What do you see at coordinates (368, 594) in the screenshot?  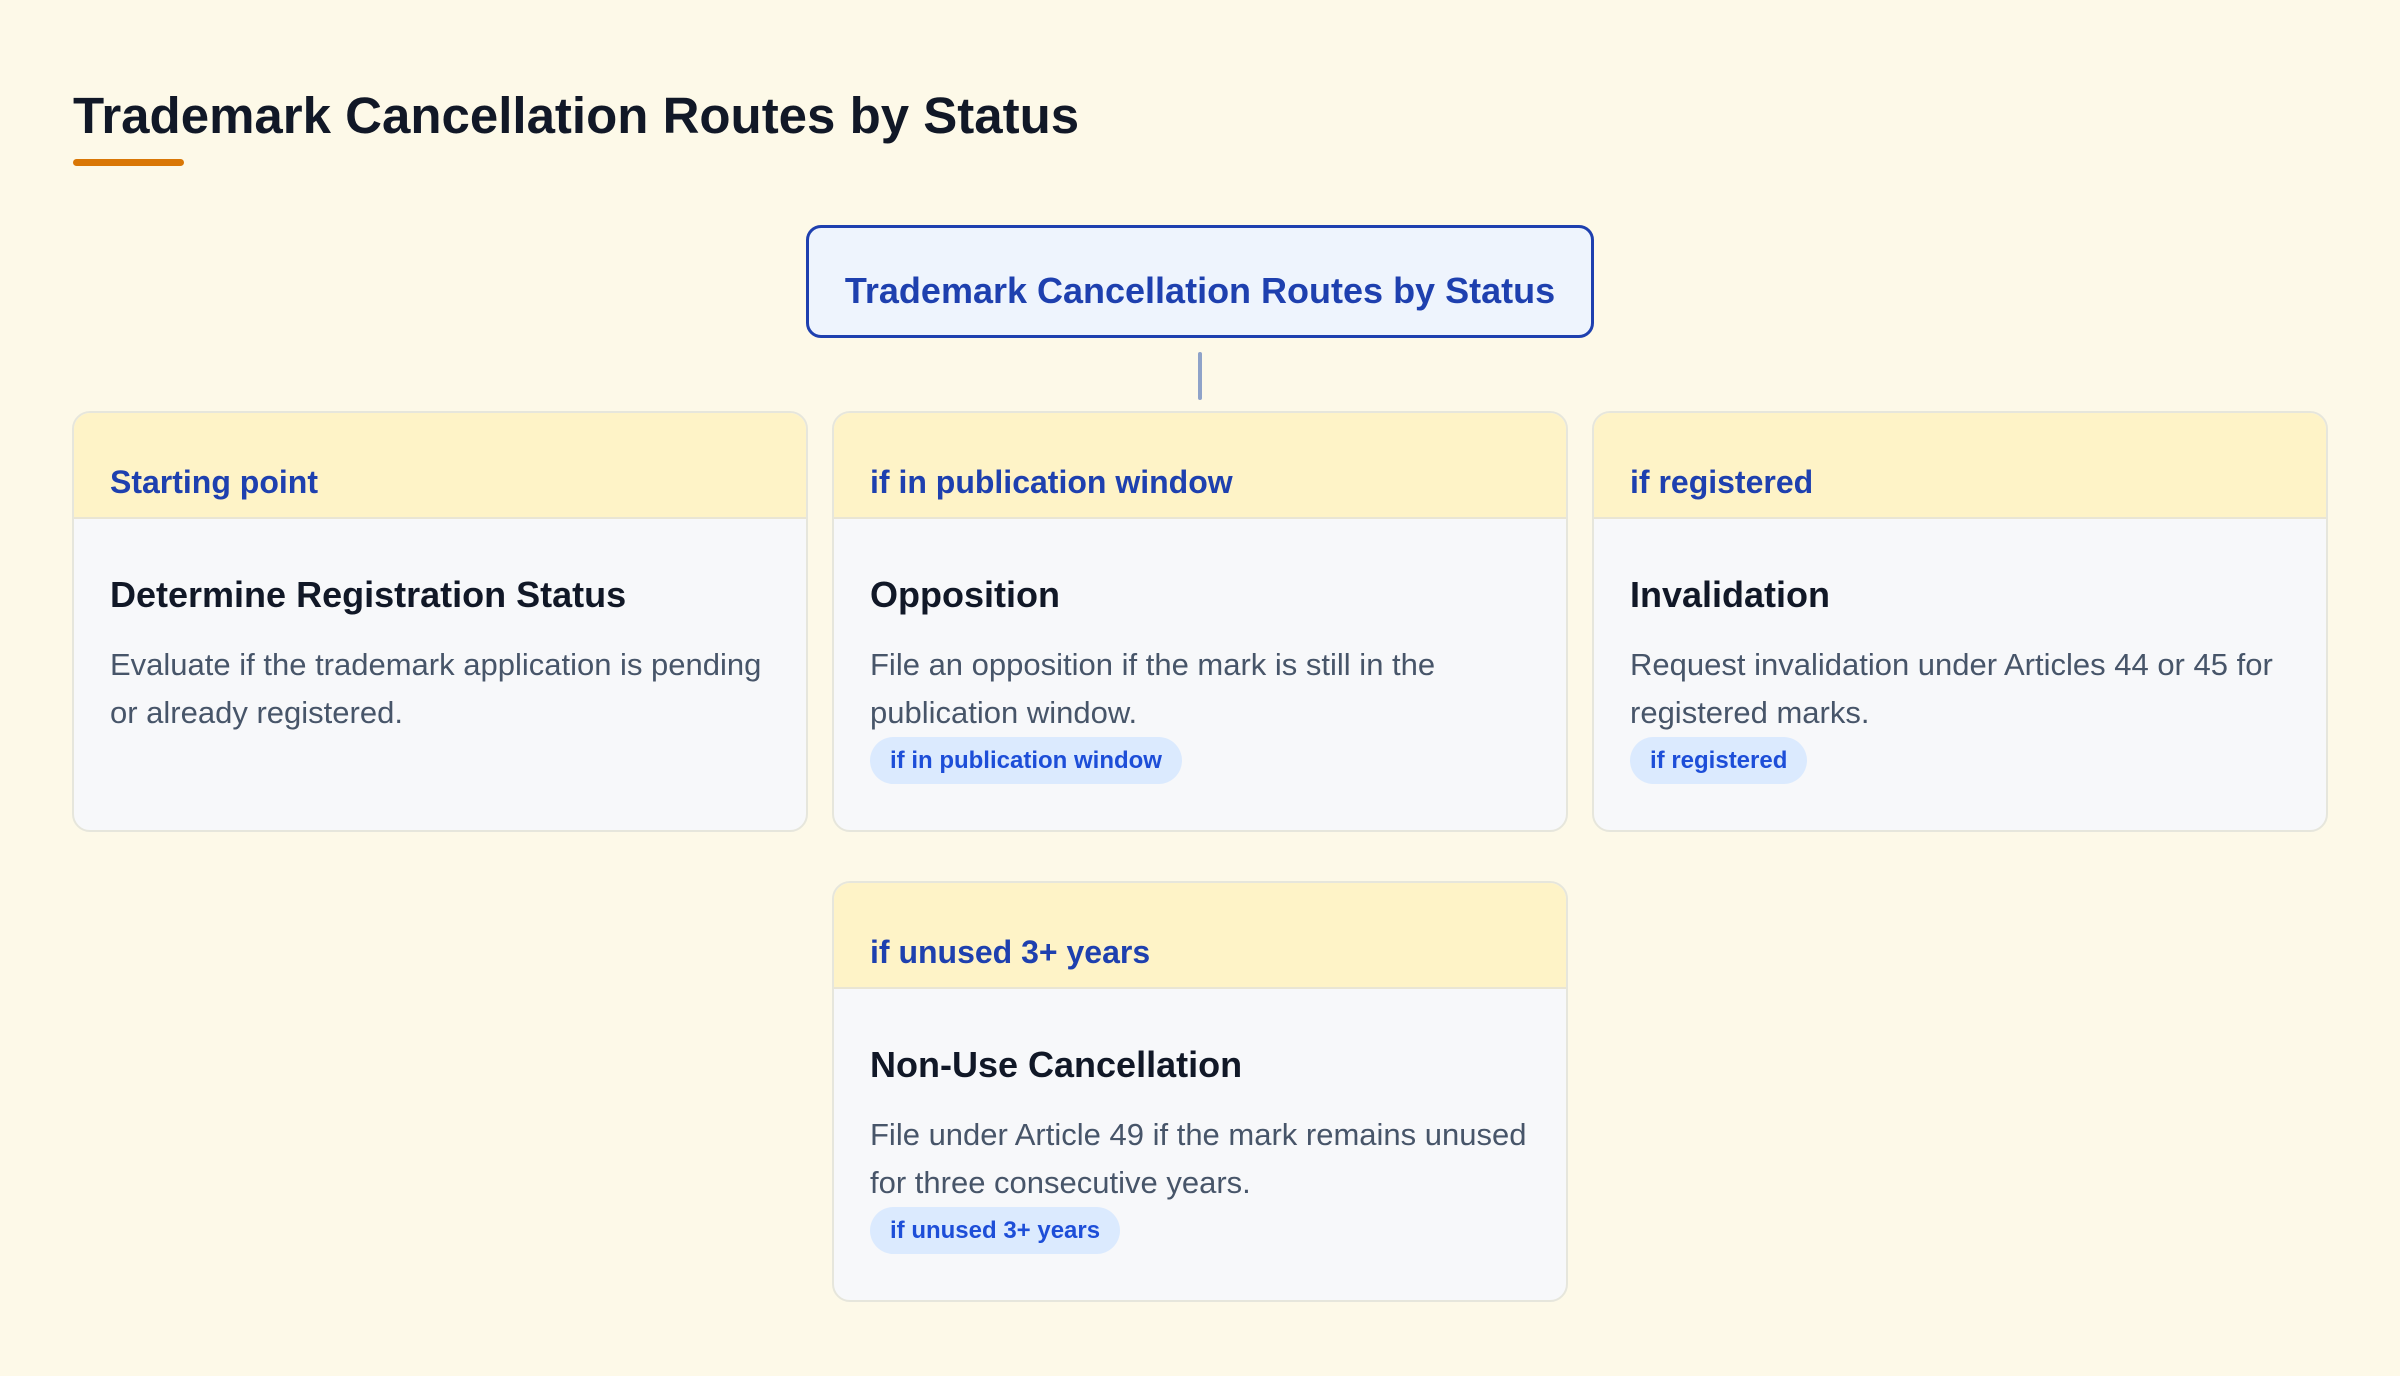 I see `card-title: Determine Registration Status` at bounding box center [368, 594].